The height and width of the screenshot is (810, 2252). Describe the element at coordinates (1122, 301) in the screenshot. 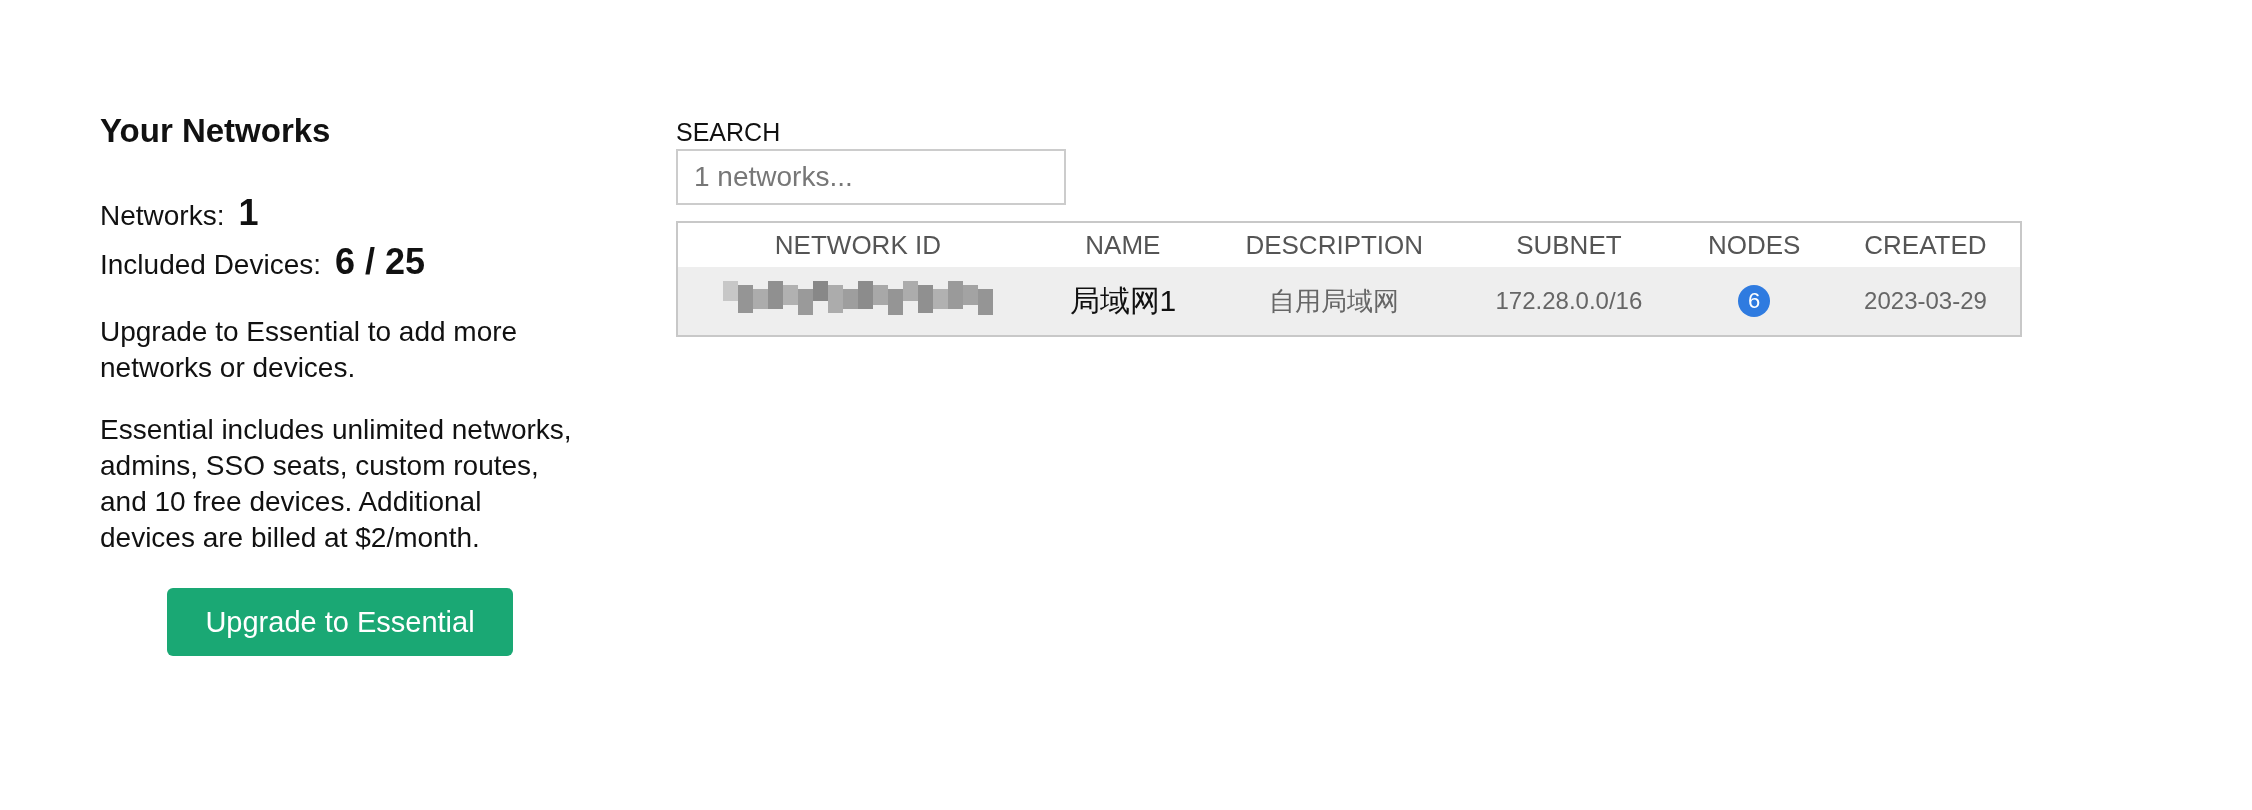

I see `table-cell: 局域网1` at that location.